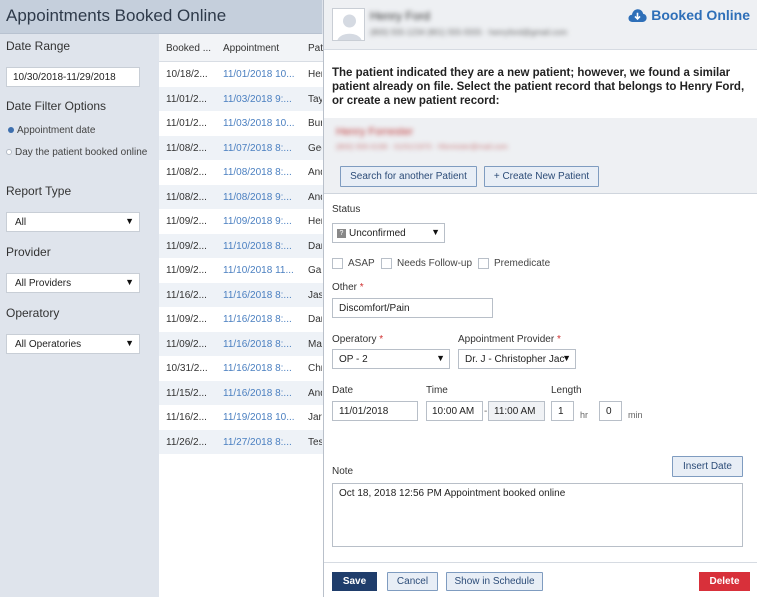  I want to click on start-time-input: 10:00 AM, so click(454, 411).